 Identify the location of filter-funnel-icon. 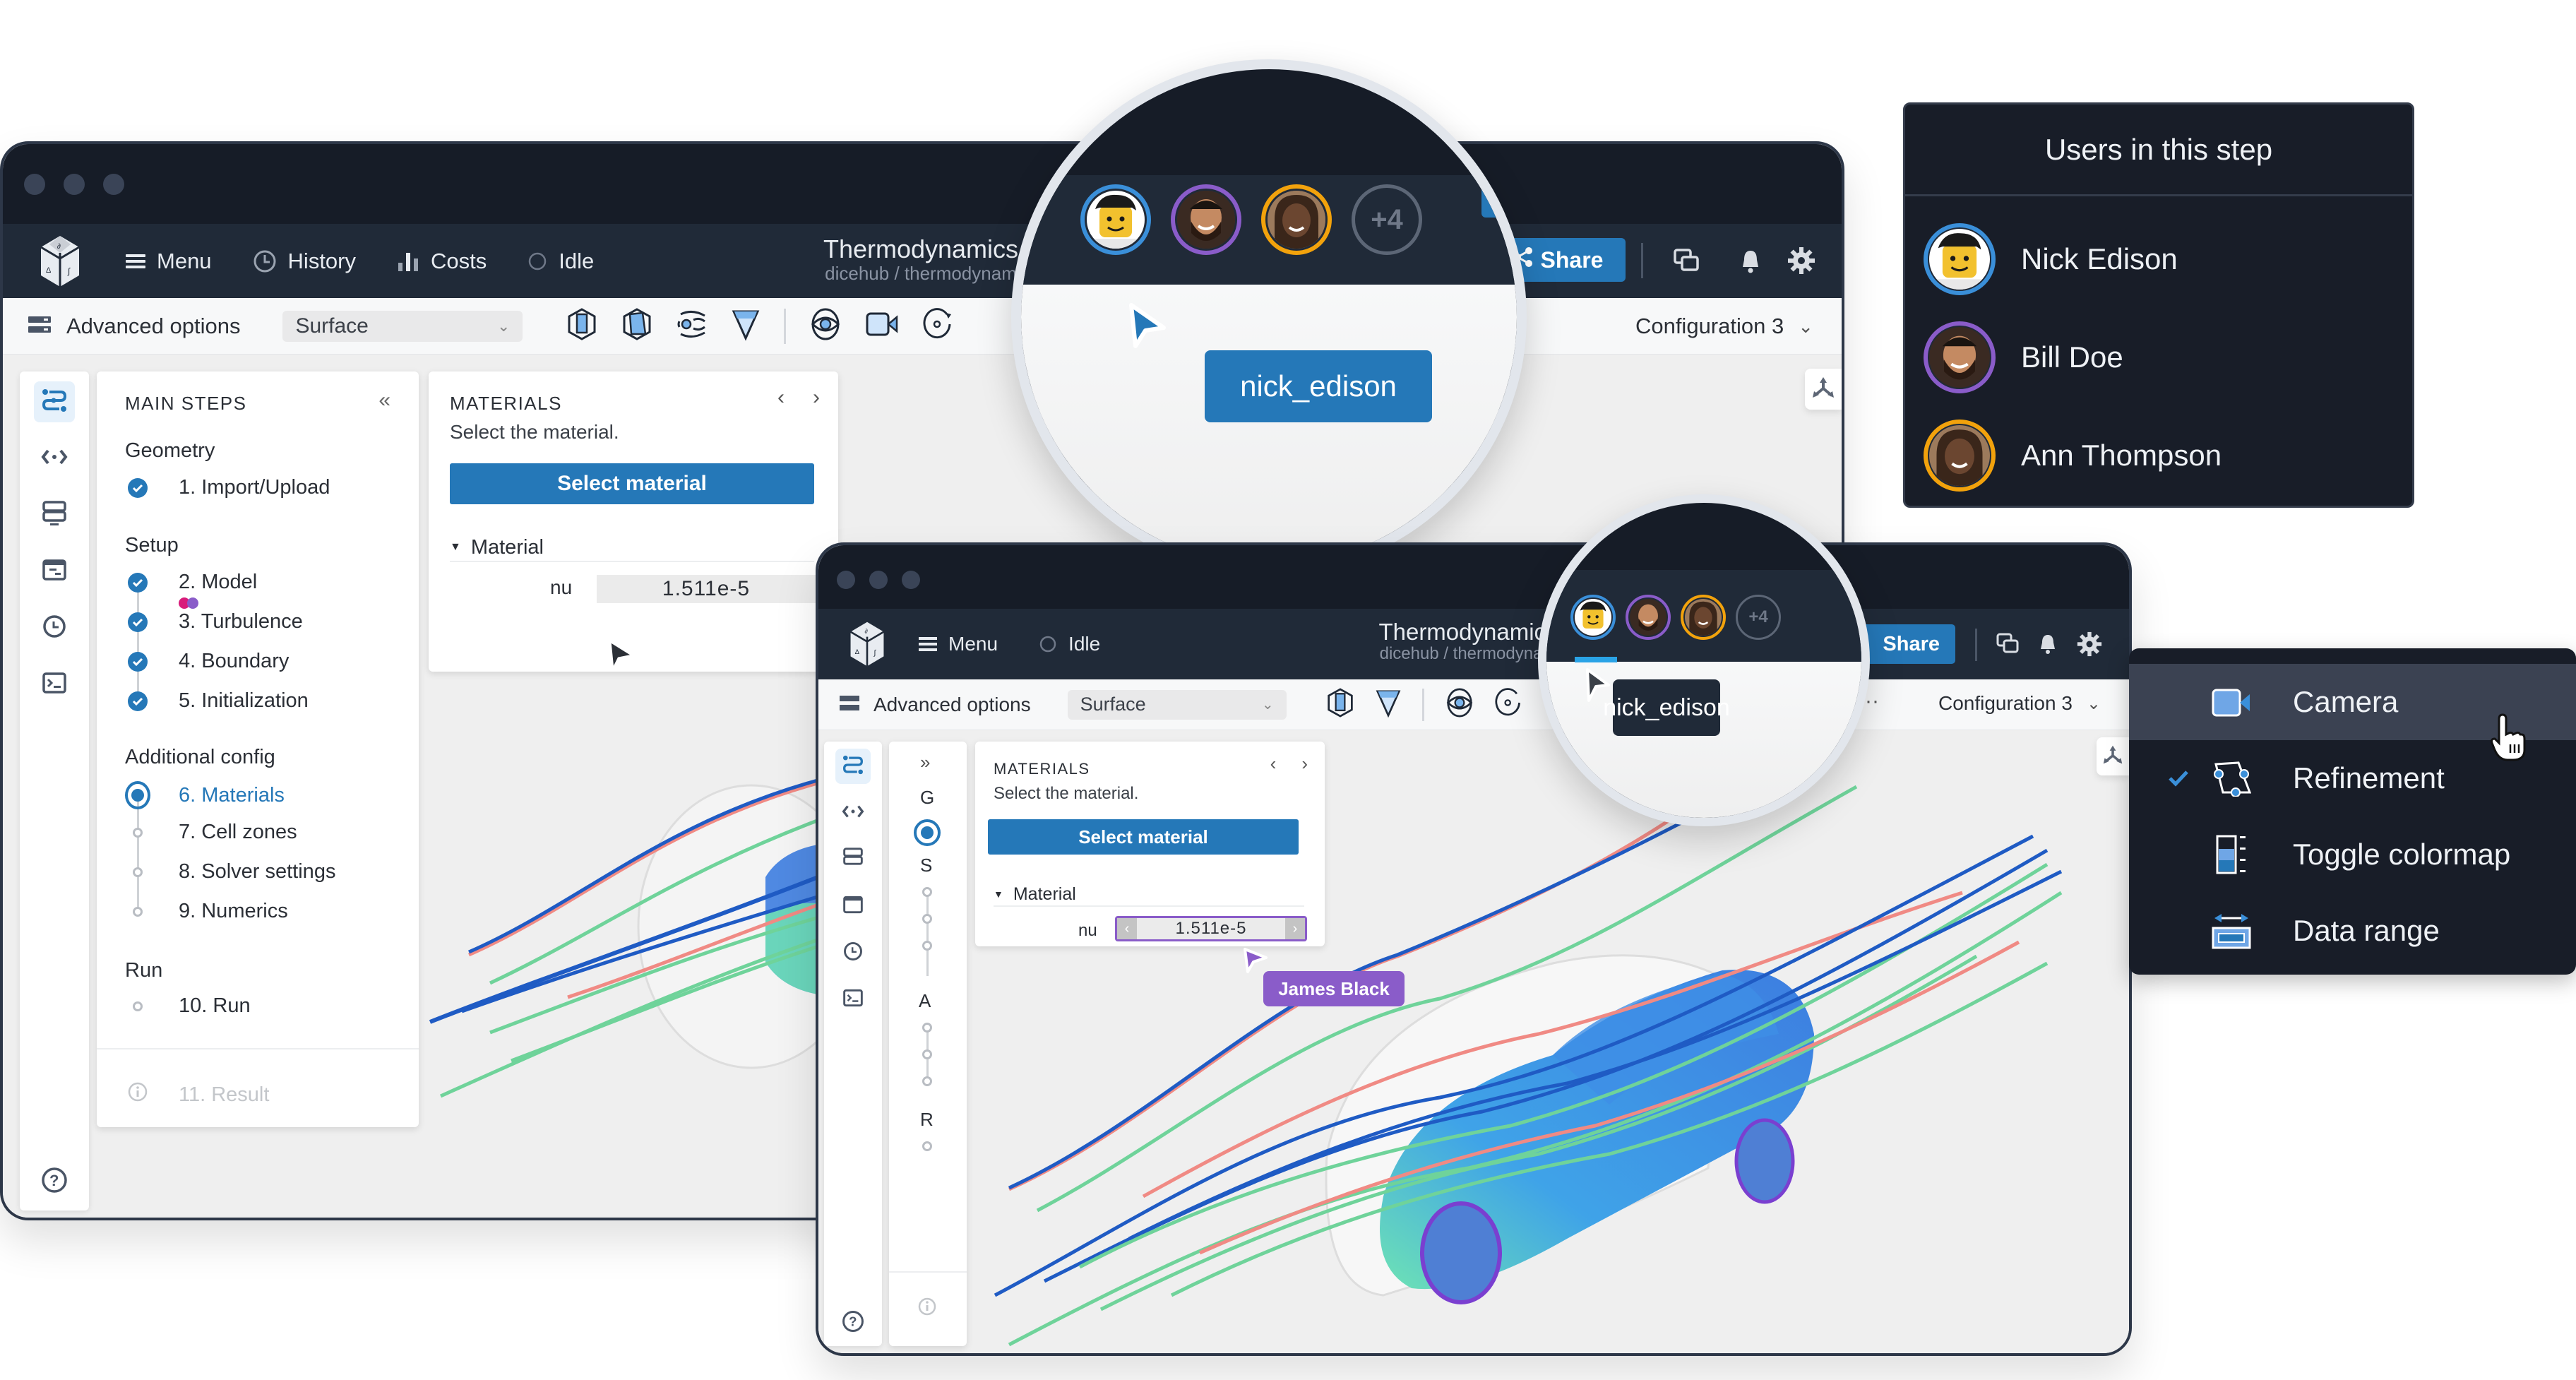
(1388, 704).